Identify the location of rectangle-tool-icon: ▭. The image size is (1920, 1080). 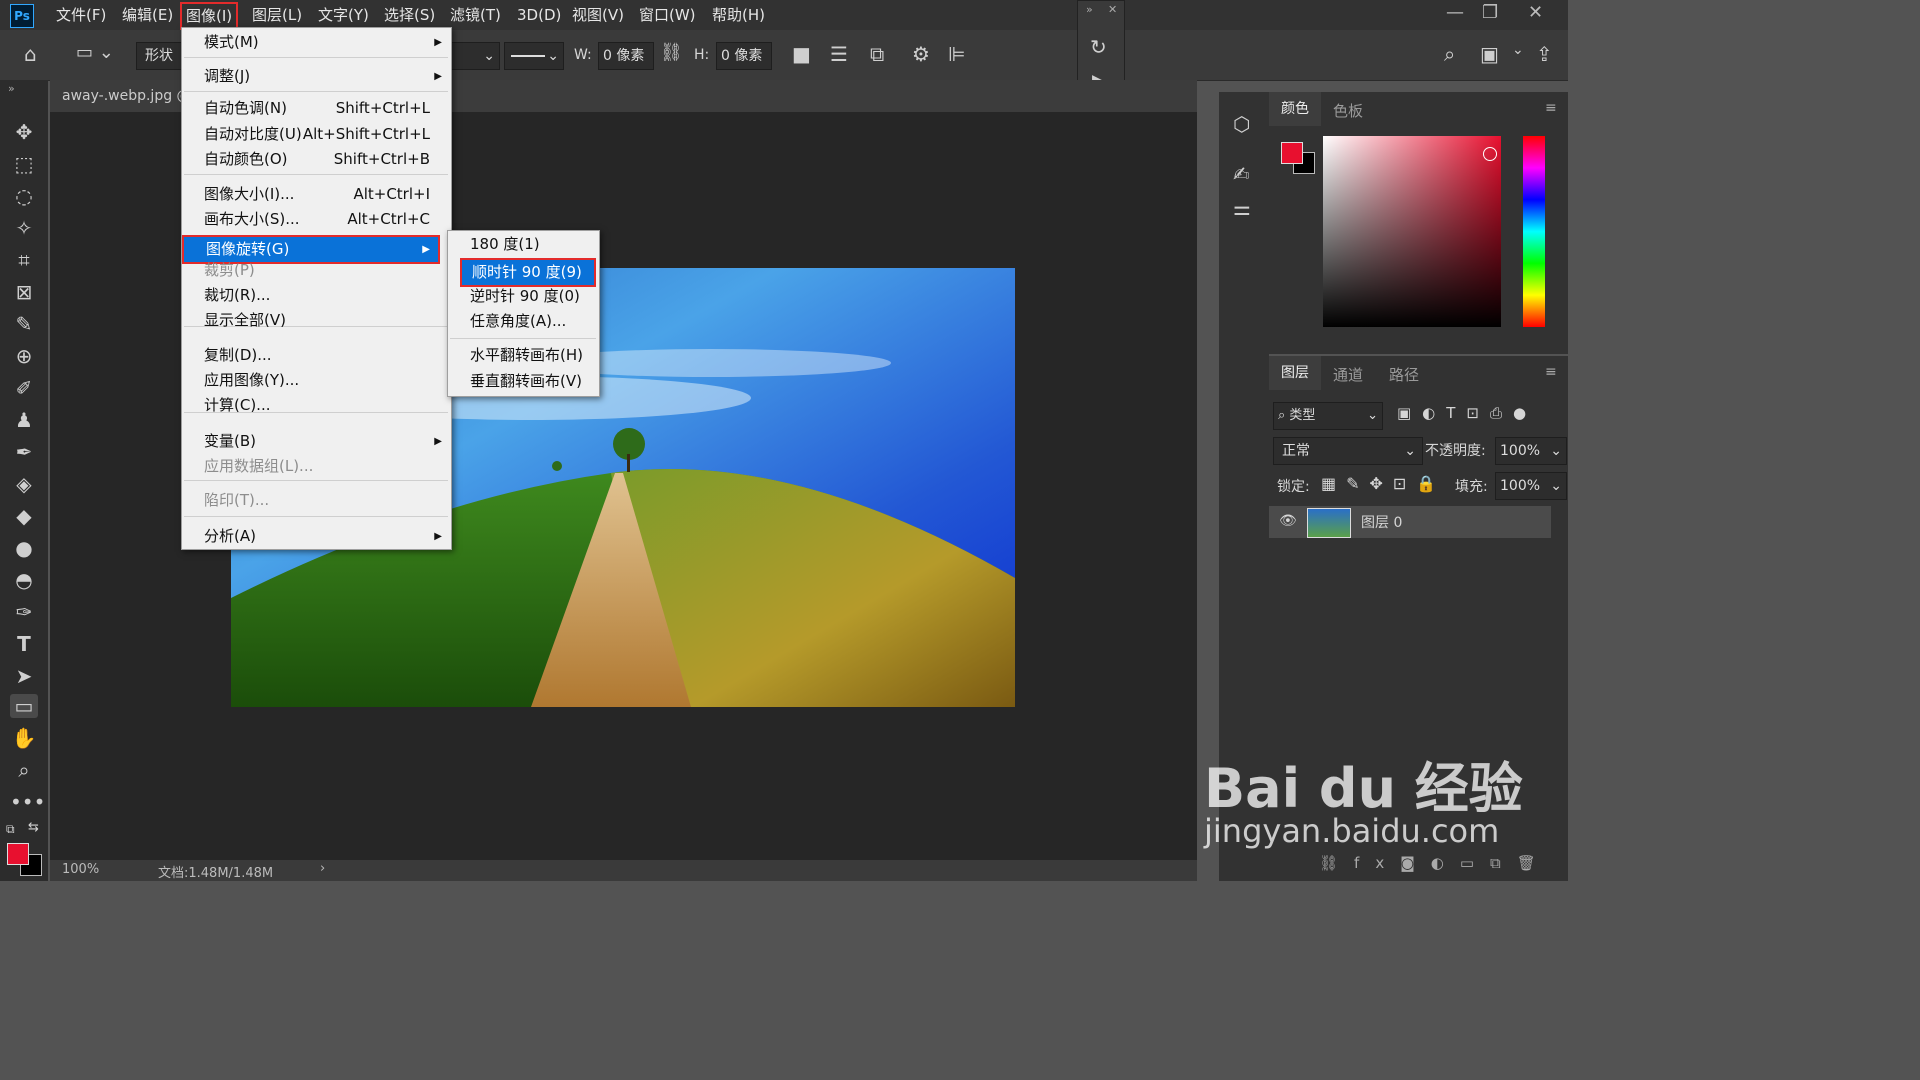
(24, 706).